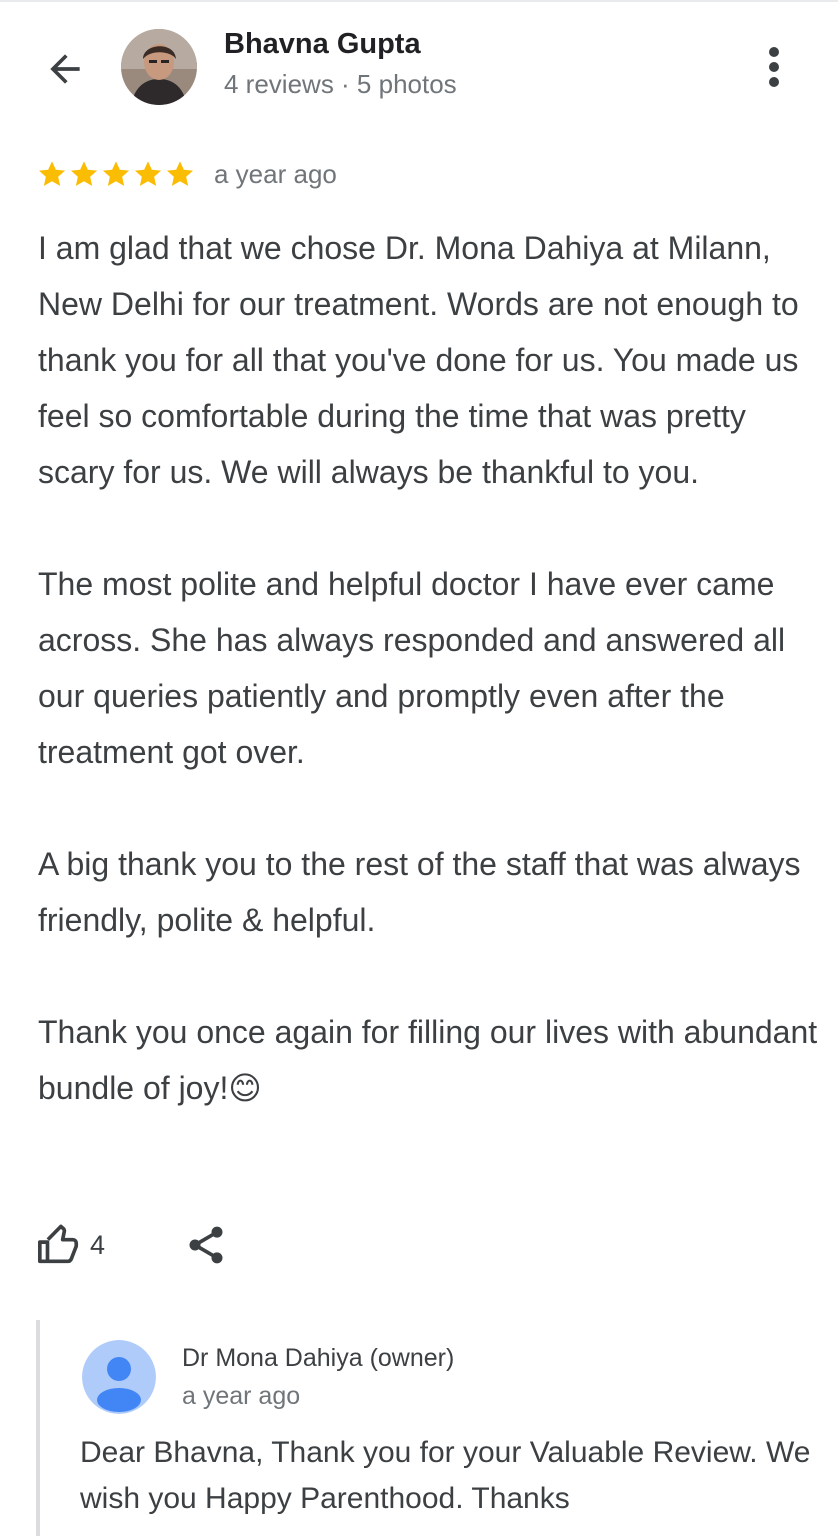 The height and width of the screenshot is (1536, 838). I want to click on star-rating, so click(116, 174).